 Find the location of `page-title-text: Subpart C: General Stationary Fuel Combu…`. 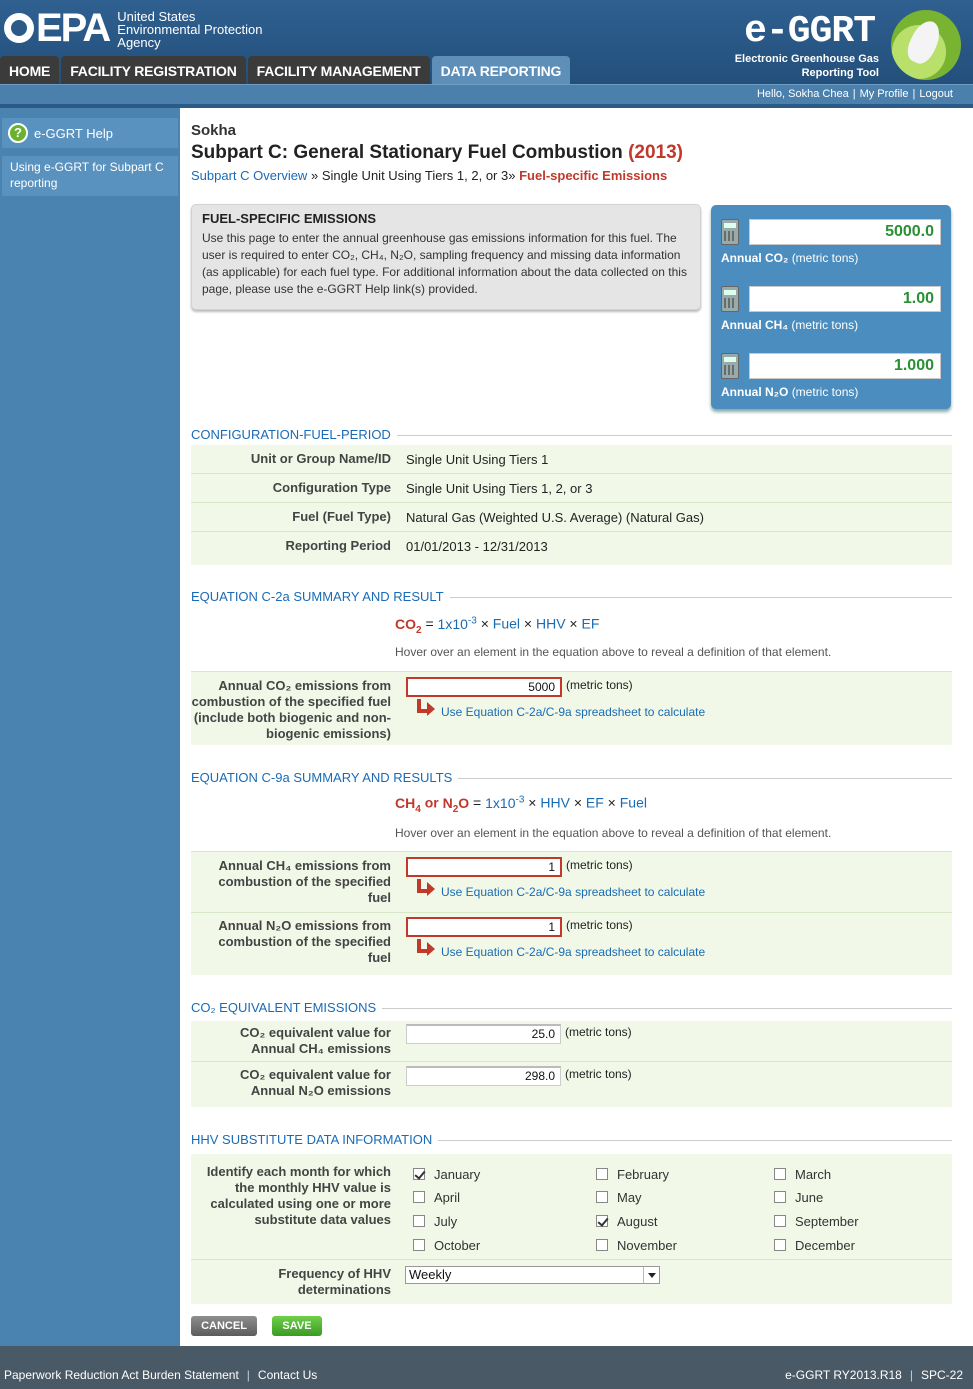

page-title-text: Subpart C: General Stationary Fuel Combu… is located at coordinates (407, 152).